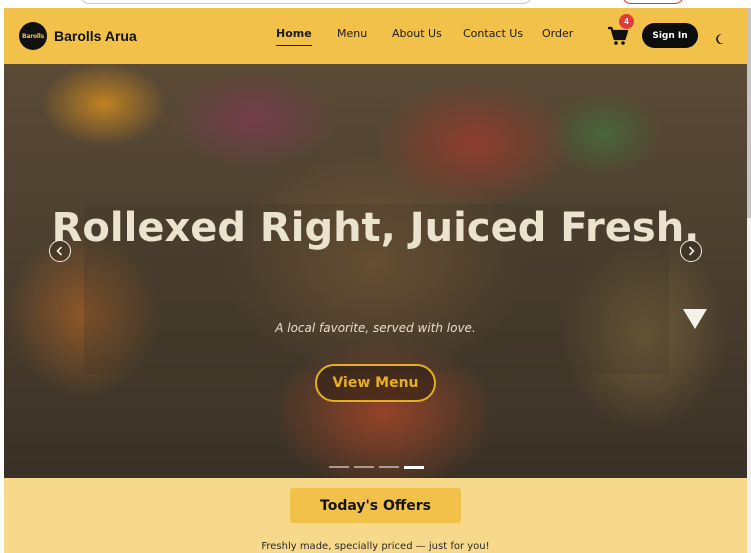 This screenshot has width=751, height=553. Describe the element at coordinates (294, 36) in the screenshot. I see `nav-link-home: Home` at that location.